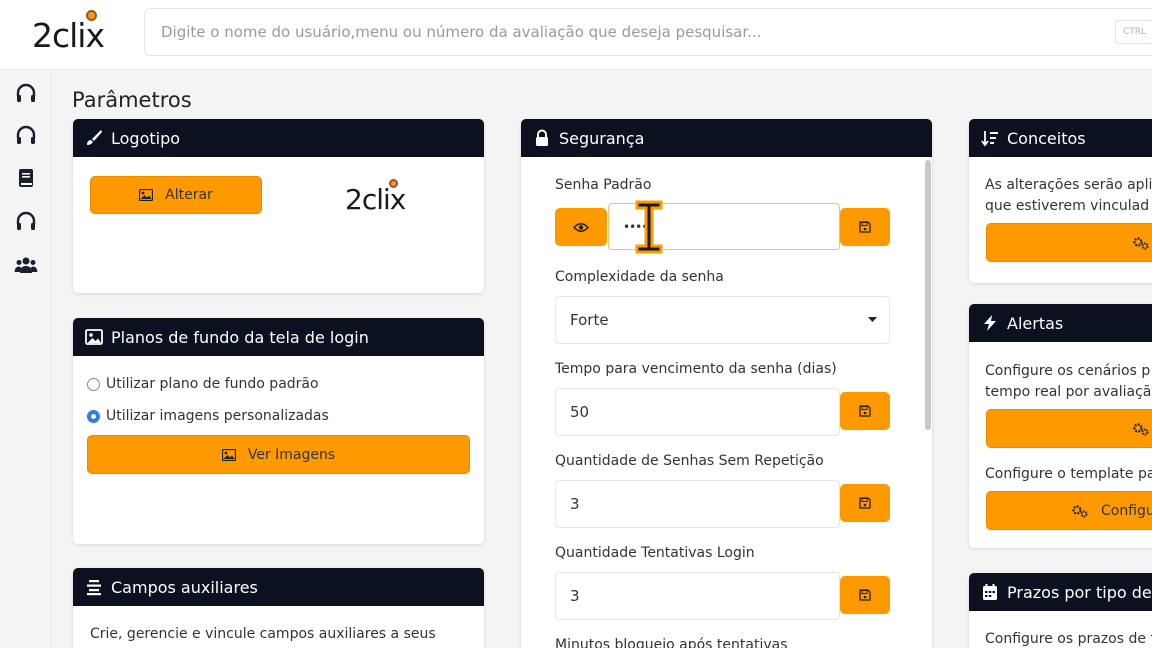 This screenshot has width=1152, height=648. What do you see at coordinates (1133, 32) in the screenshot?
I see `search-shortcut-badge: CTRL` at bounding box center [1133, 32].